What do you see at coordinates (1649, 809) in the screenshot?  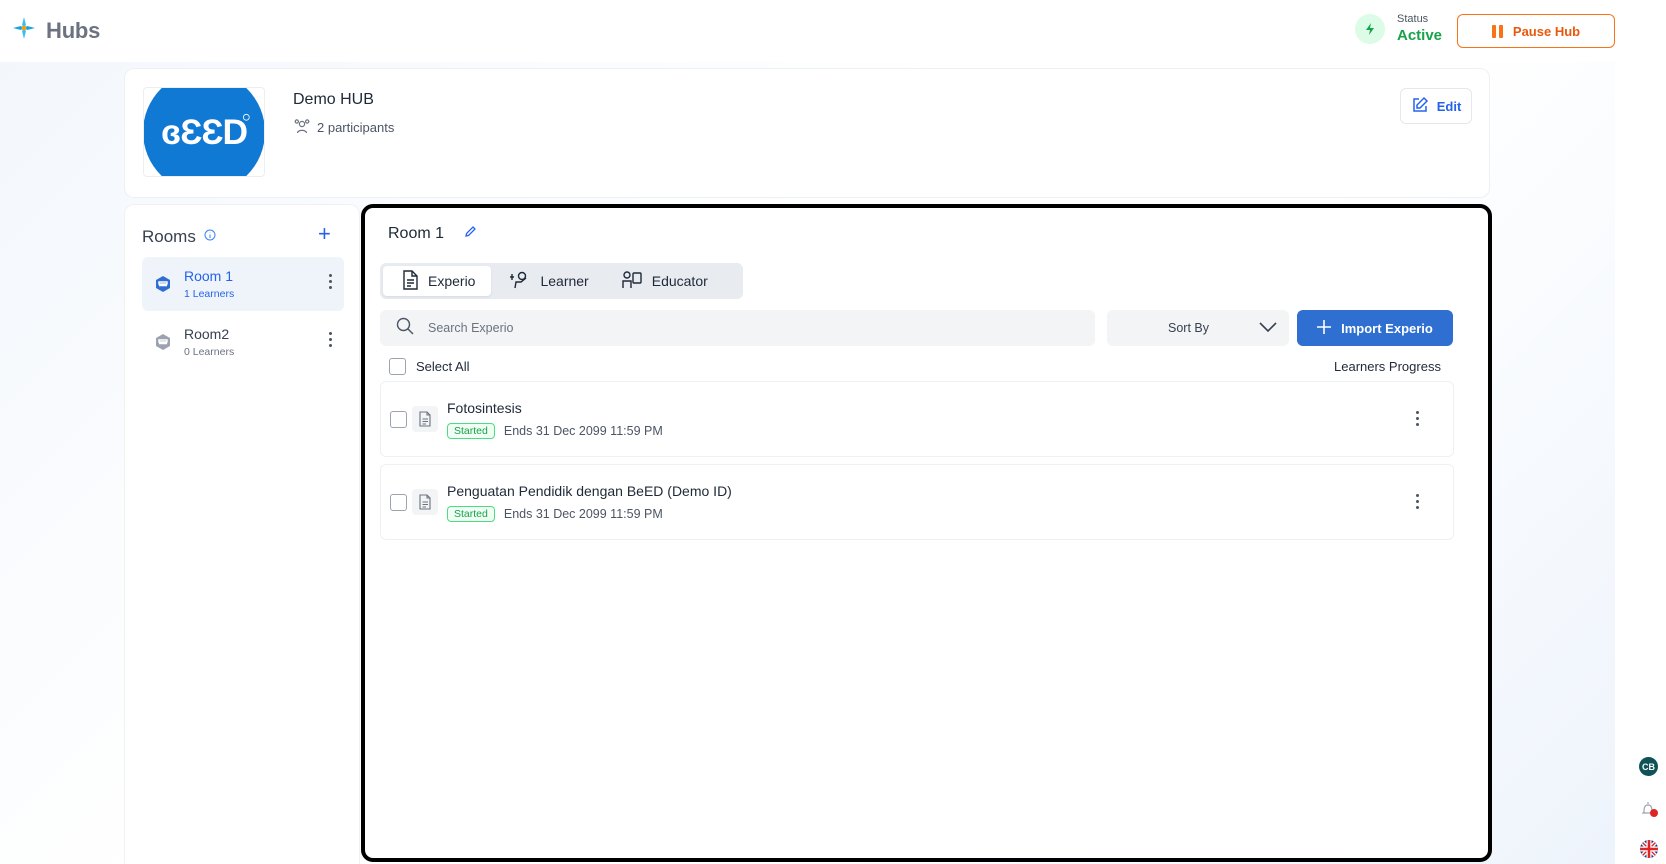 I see `notification-icon` at bounding box center [1649, 809].